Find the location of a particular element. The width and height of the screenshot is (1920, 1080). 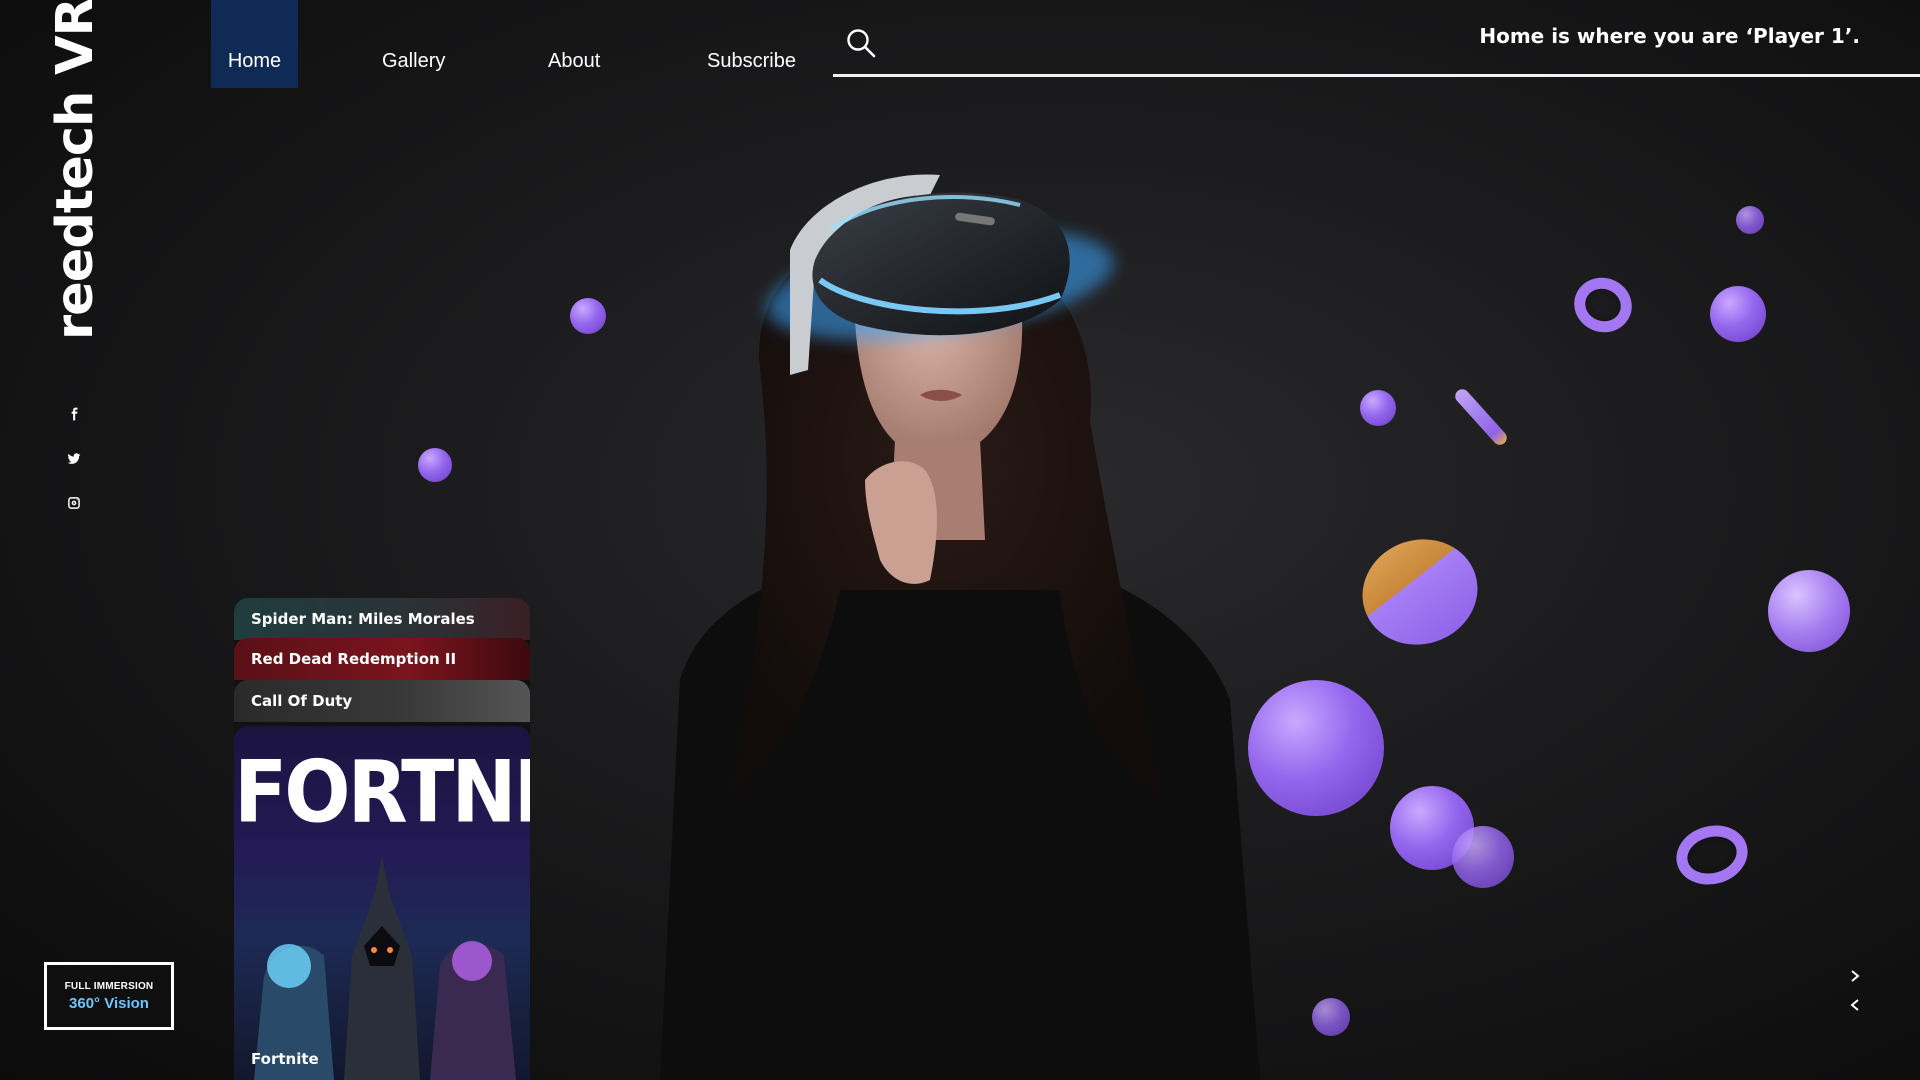

fortnite-artwork is located at coordinates (385, 968).